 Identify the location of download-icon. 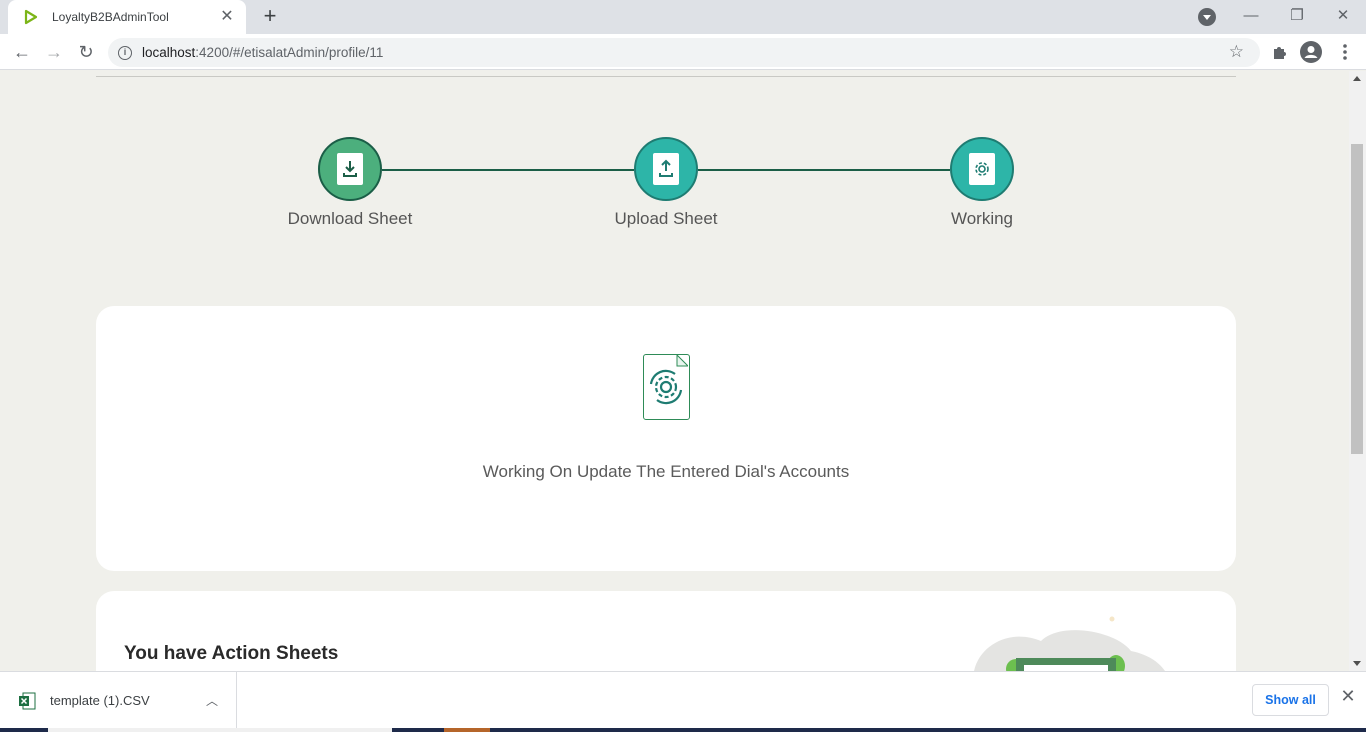
(350, 169).